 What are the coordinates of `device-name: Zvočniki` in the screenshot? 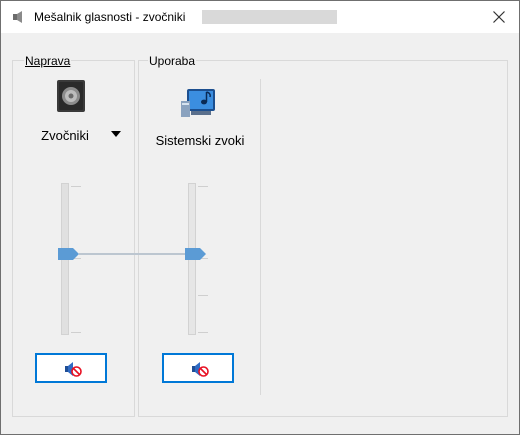 It's located at (65, 135).